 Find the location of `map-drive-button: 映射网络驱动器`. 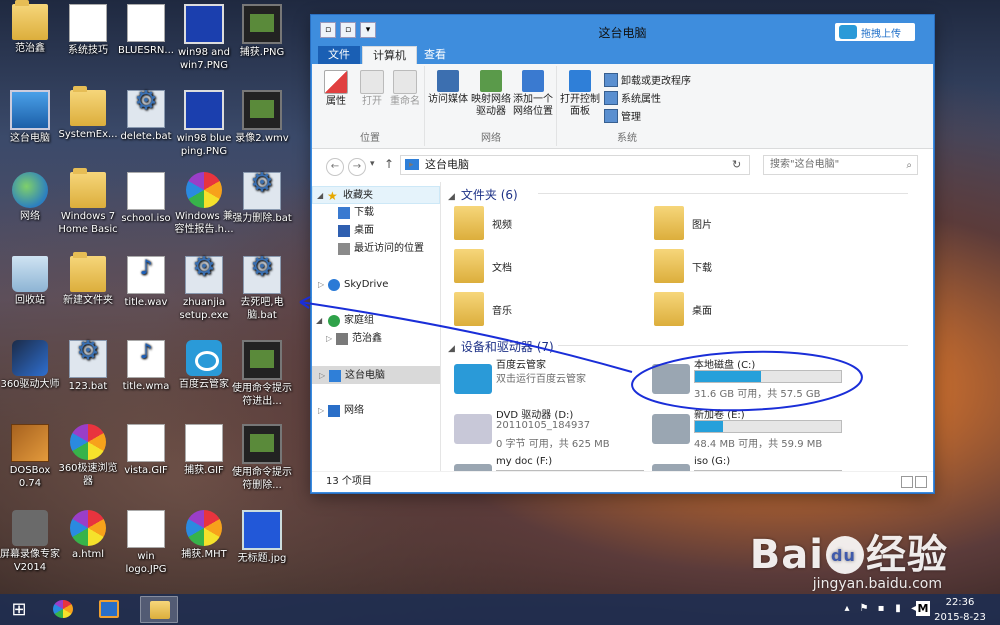

map-drive-button: 映射网络驱动器 is located at coordinates (491, 94).